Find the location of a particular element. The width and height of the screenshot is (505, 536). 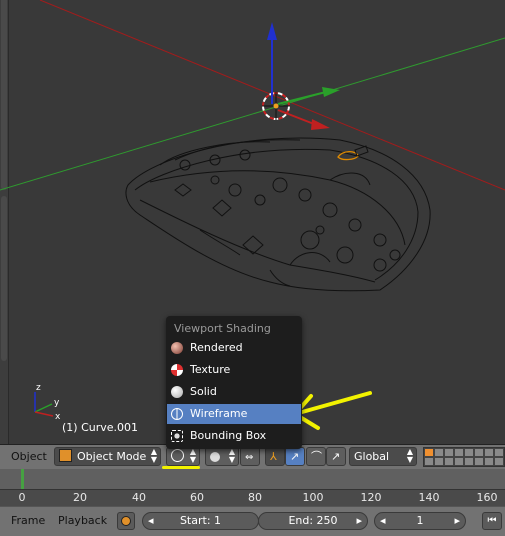

object-menu: Object is located at coordinates (29, 456).